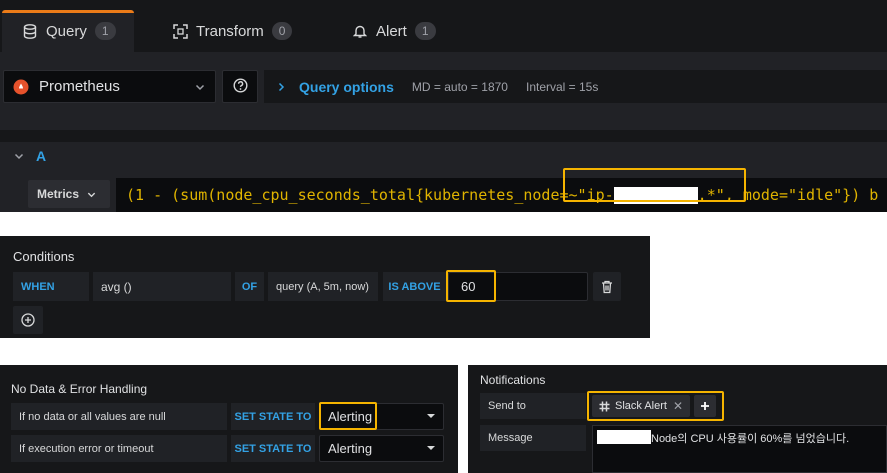 Image resolution: width=887 pixels, height=473 pixels. I want to click on tab-transform: Transform 0, so click(232, 31).